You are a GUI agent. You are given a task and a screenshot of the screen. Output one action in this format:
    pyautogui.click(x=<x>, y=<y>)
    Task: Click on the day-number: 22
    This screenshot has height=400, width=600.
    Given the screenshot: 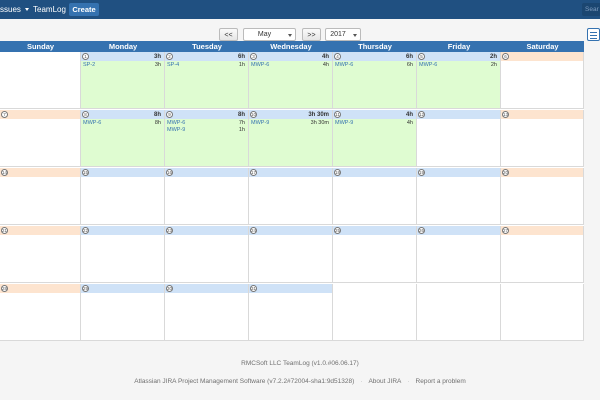 What is the action you would take?
    pyautogui.click(x=85, y=230)
    